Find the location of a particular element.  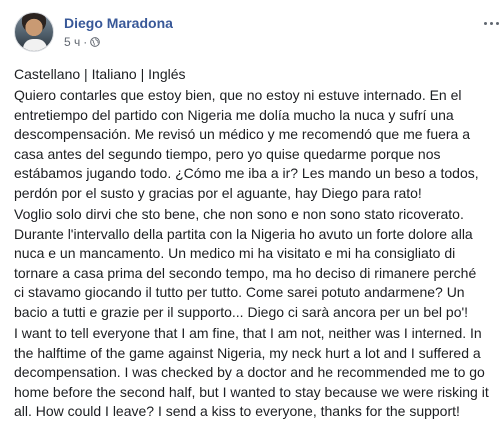

translation-selector: Castellano | Italiano | Inglés is located at coordinates (100, 74).